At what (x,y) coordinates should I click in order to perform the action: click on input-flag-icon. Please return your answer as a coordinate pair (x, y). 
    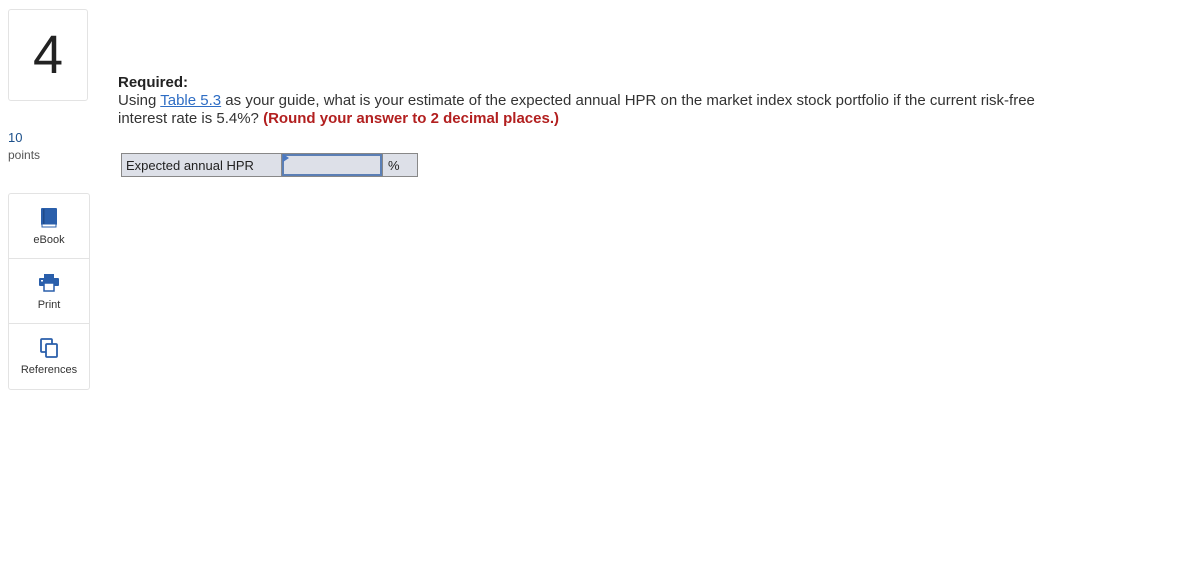
    Looking at the image, I should click on (286, 158).